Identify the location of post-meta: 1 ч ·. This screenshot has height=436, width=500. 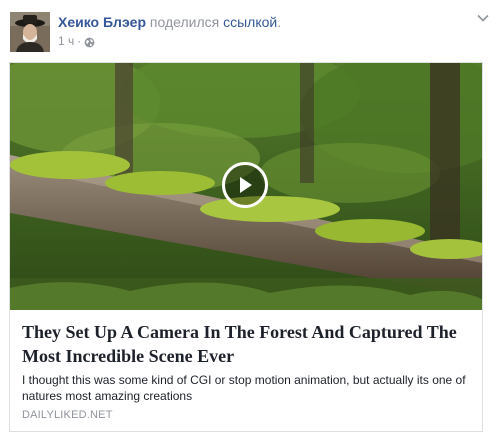
(76, 41).